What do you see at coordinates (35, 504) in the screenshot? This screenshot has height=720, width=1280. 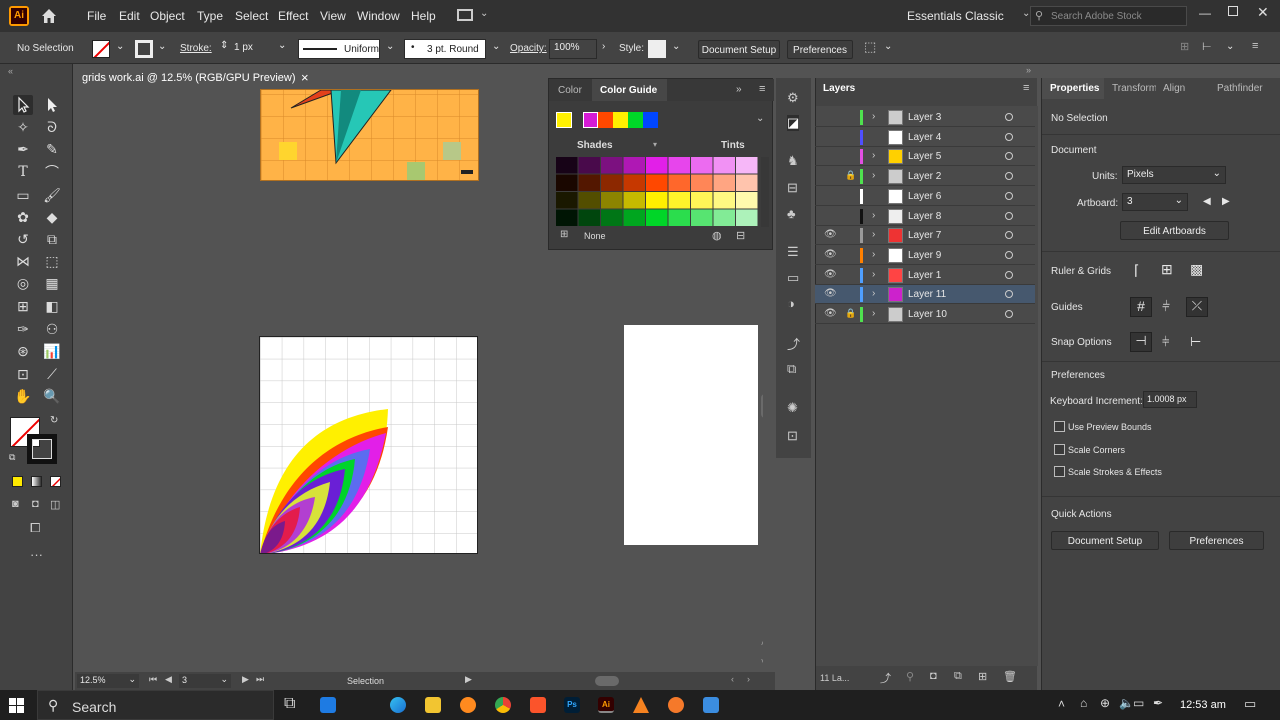 I see `draw-behind-icon: ◘` at bounding box center [35, 504].